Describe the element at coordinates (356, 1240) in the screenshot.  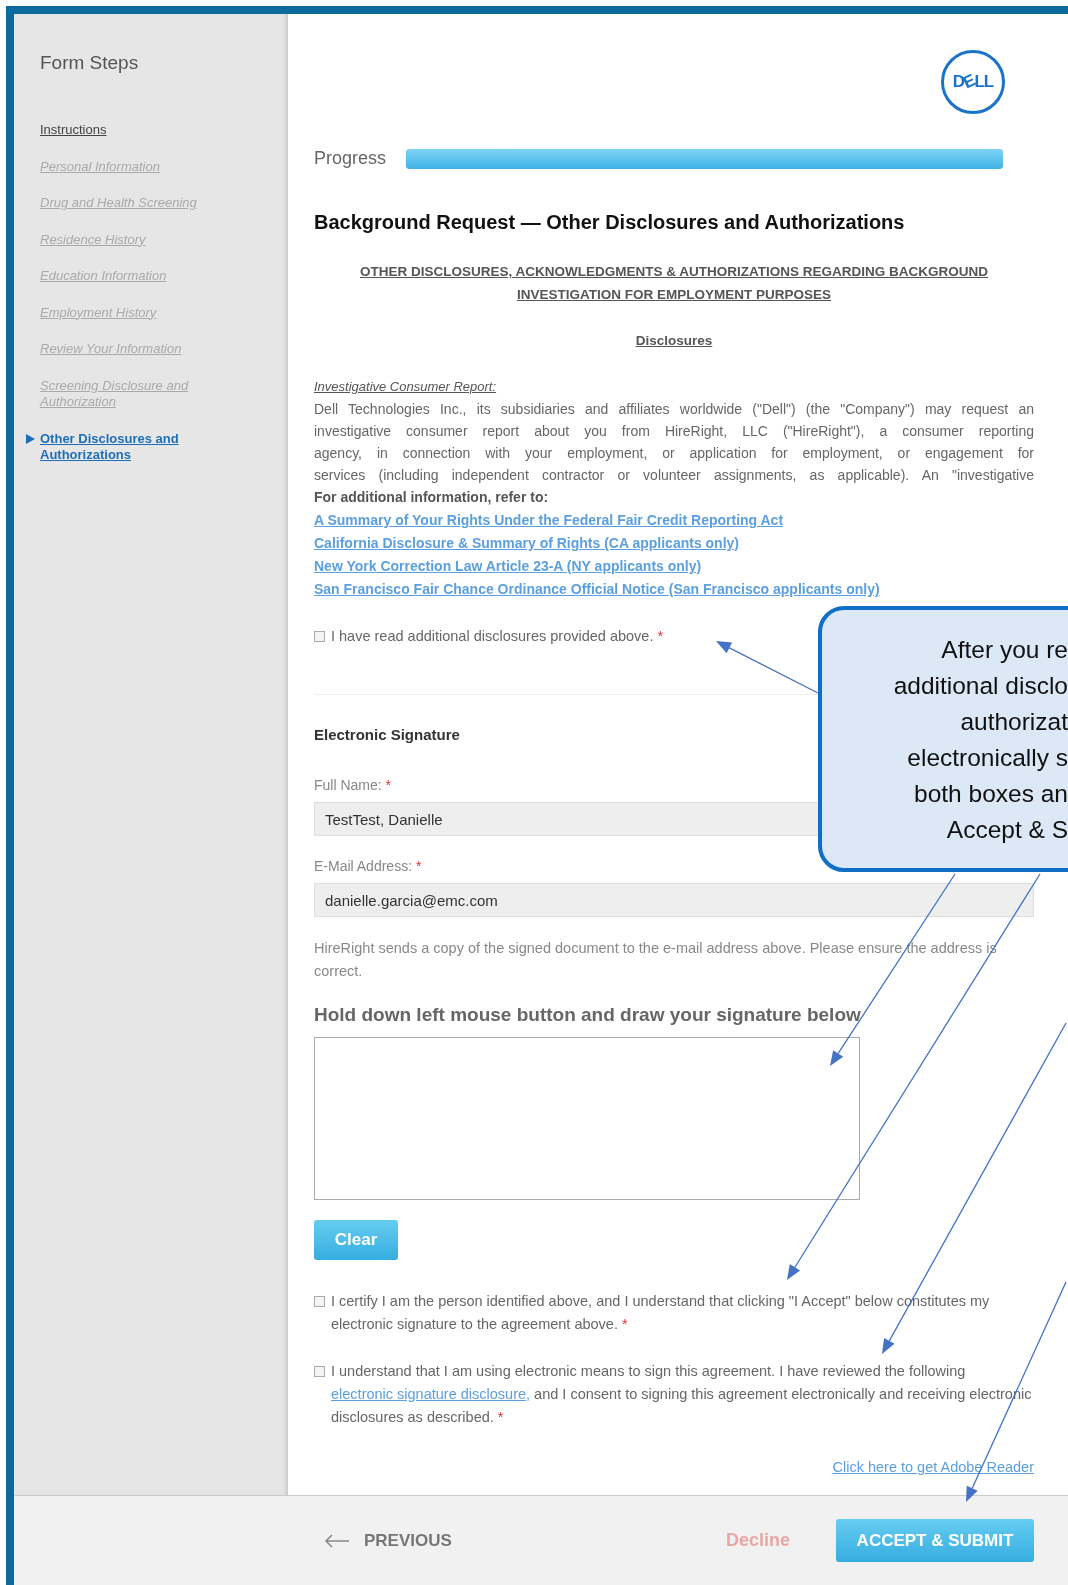
I see `clear-button: Clear` at that location.